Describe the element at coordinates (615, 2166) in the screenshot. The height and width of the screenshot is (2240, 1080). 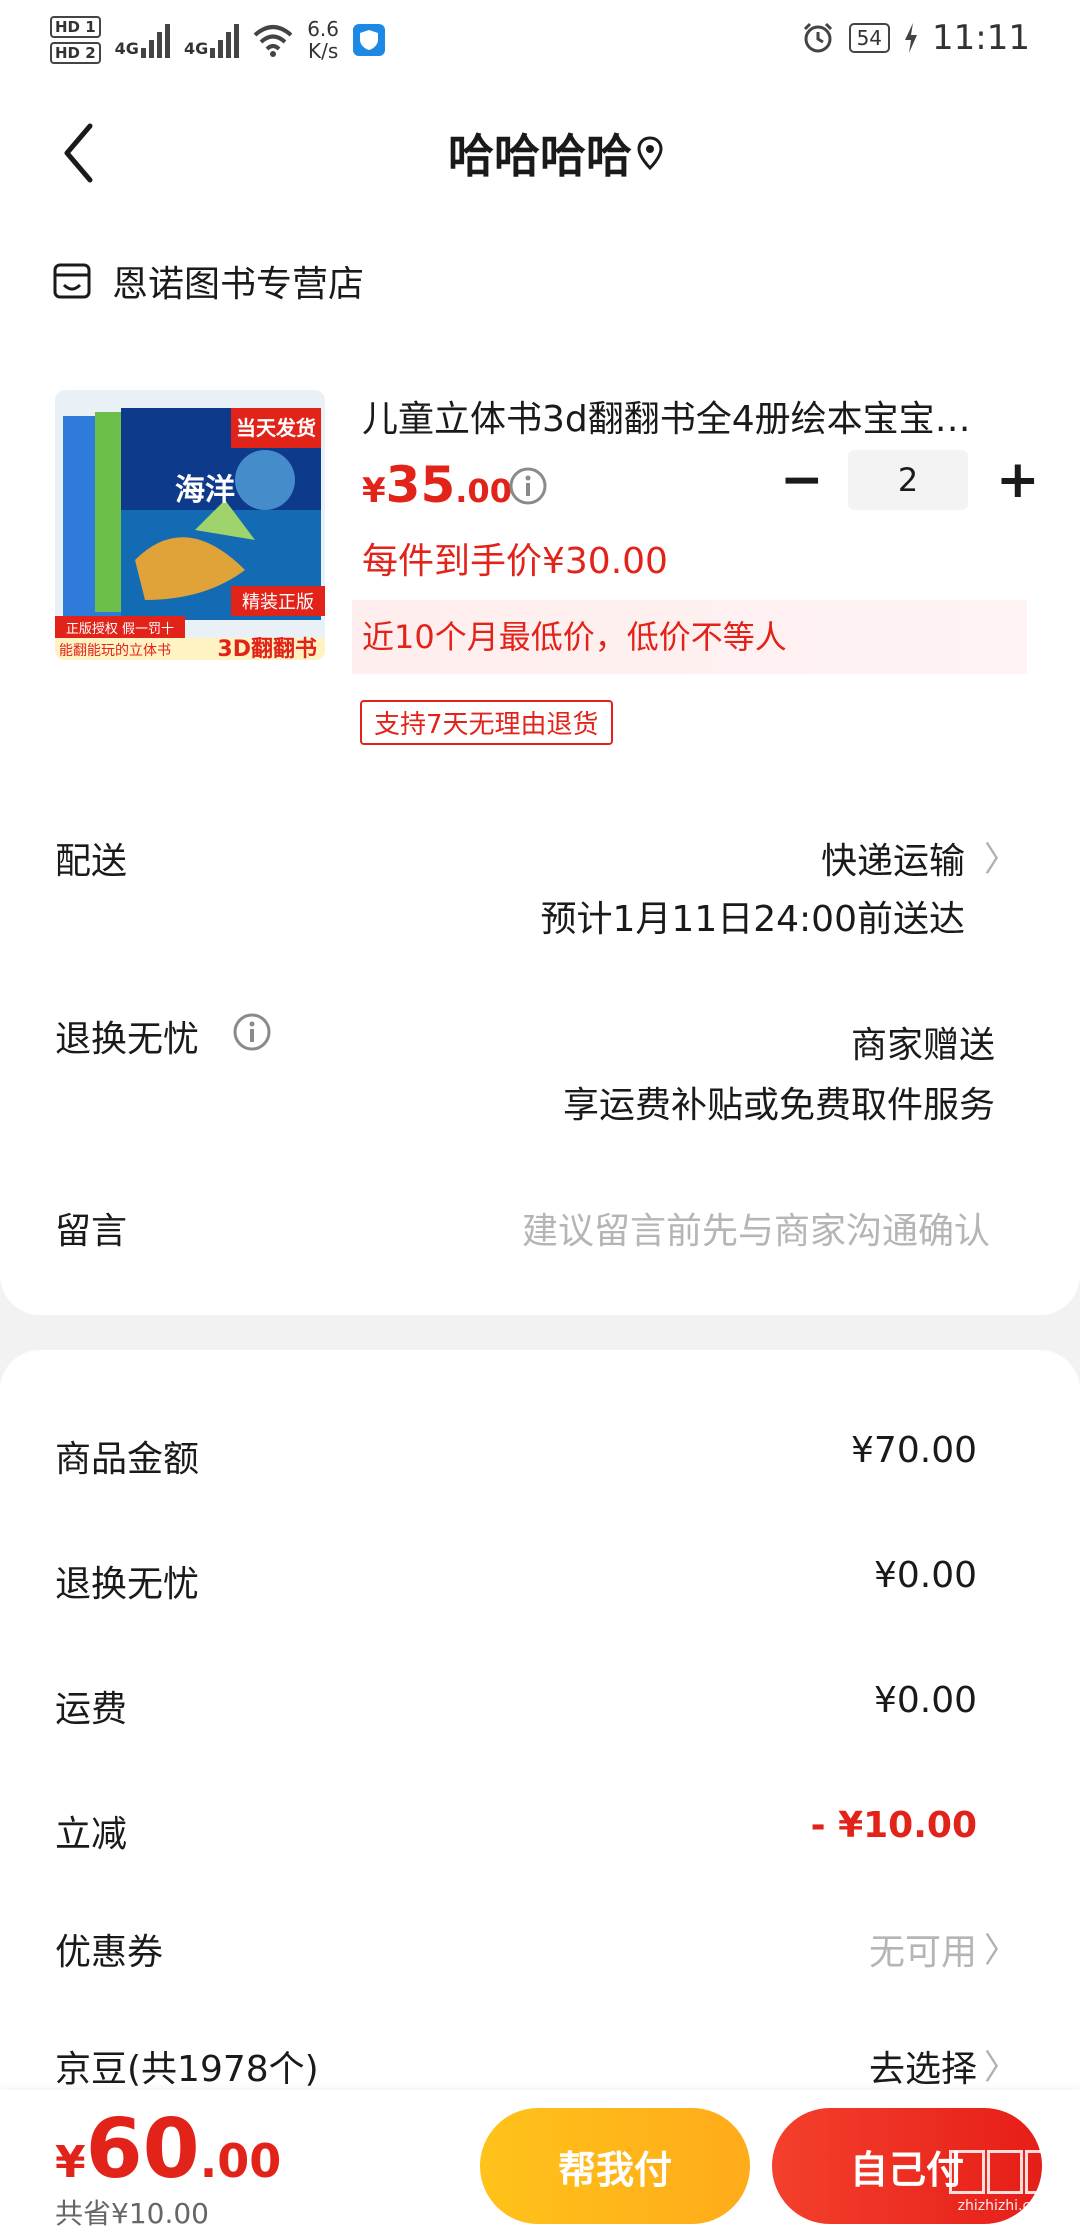
I see `help-pay-button: 帮我付` at that location.